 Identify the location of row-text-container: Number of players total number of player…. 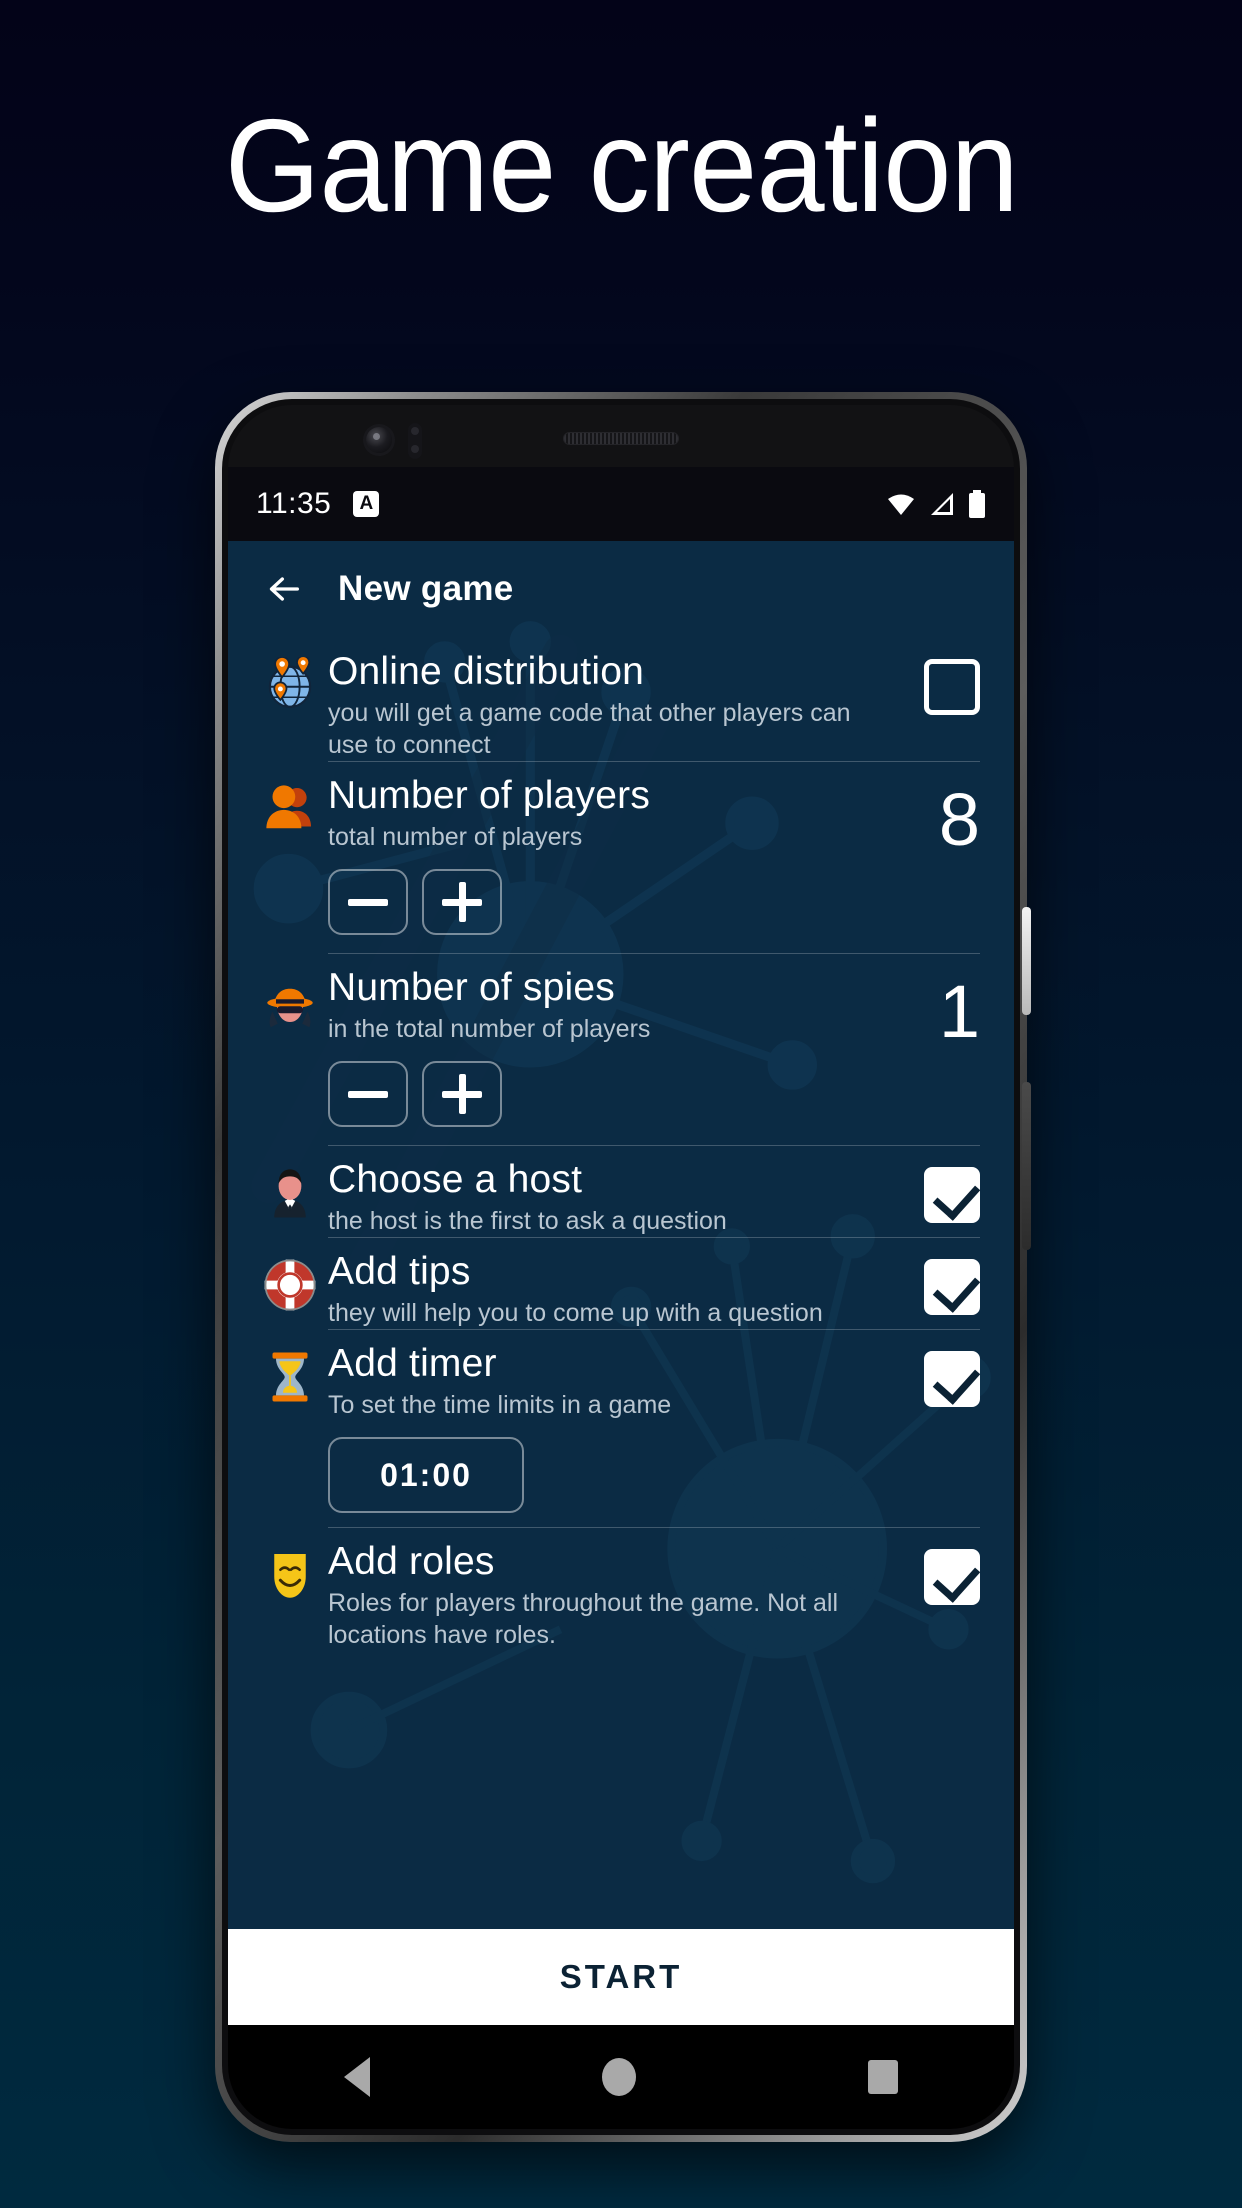
(606, 863).